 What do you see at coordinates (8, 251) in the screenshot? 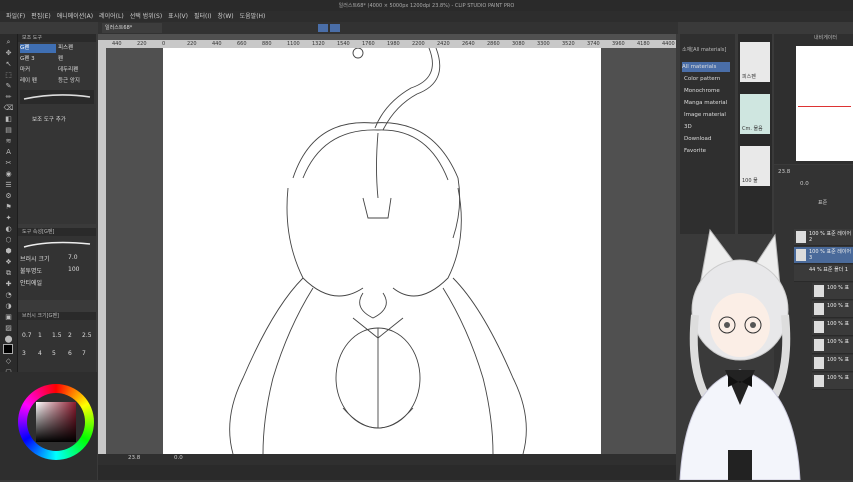
I see `tool-icon: ⬢` at bounding box center [8, 251].